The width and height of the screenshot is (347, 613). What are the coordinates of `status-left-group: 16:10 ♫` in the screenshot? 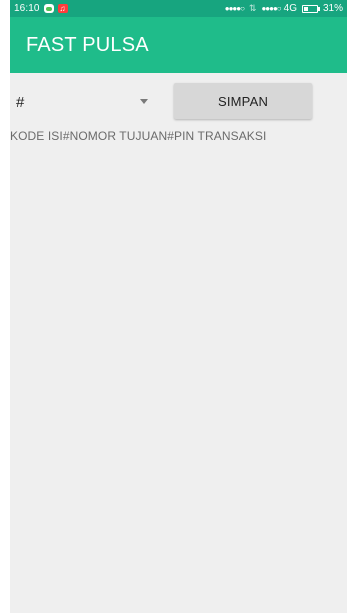 It's located at (41, 8).